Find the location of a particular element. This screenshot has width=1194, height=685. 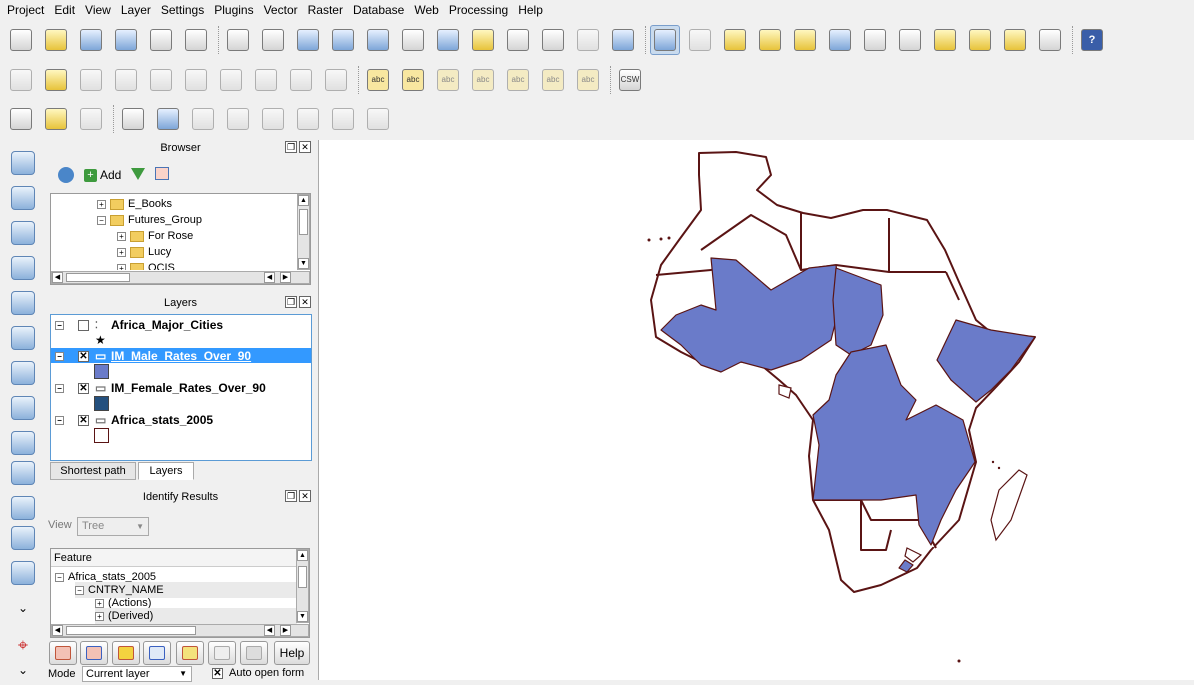

identify-vertical-scrollbar: ▲ ▼ is located at coordinates (302, 586).